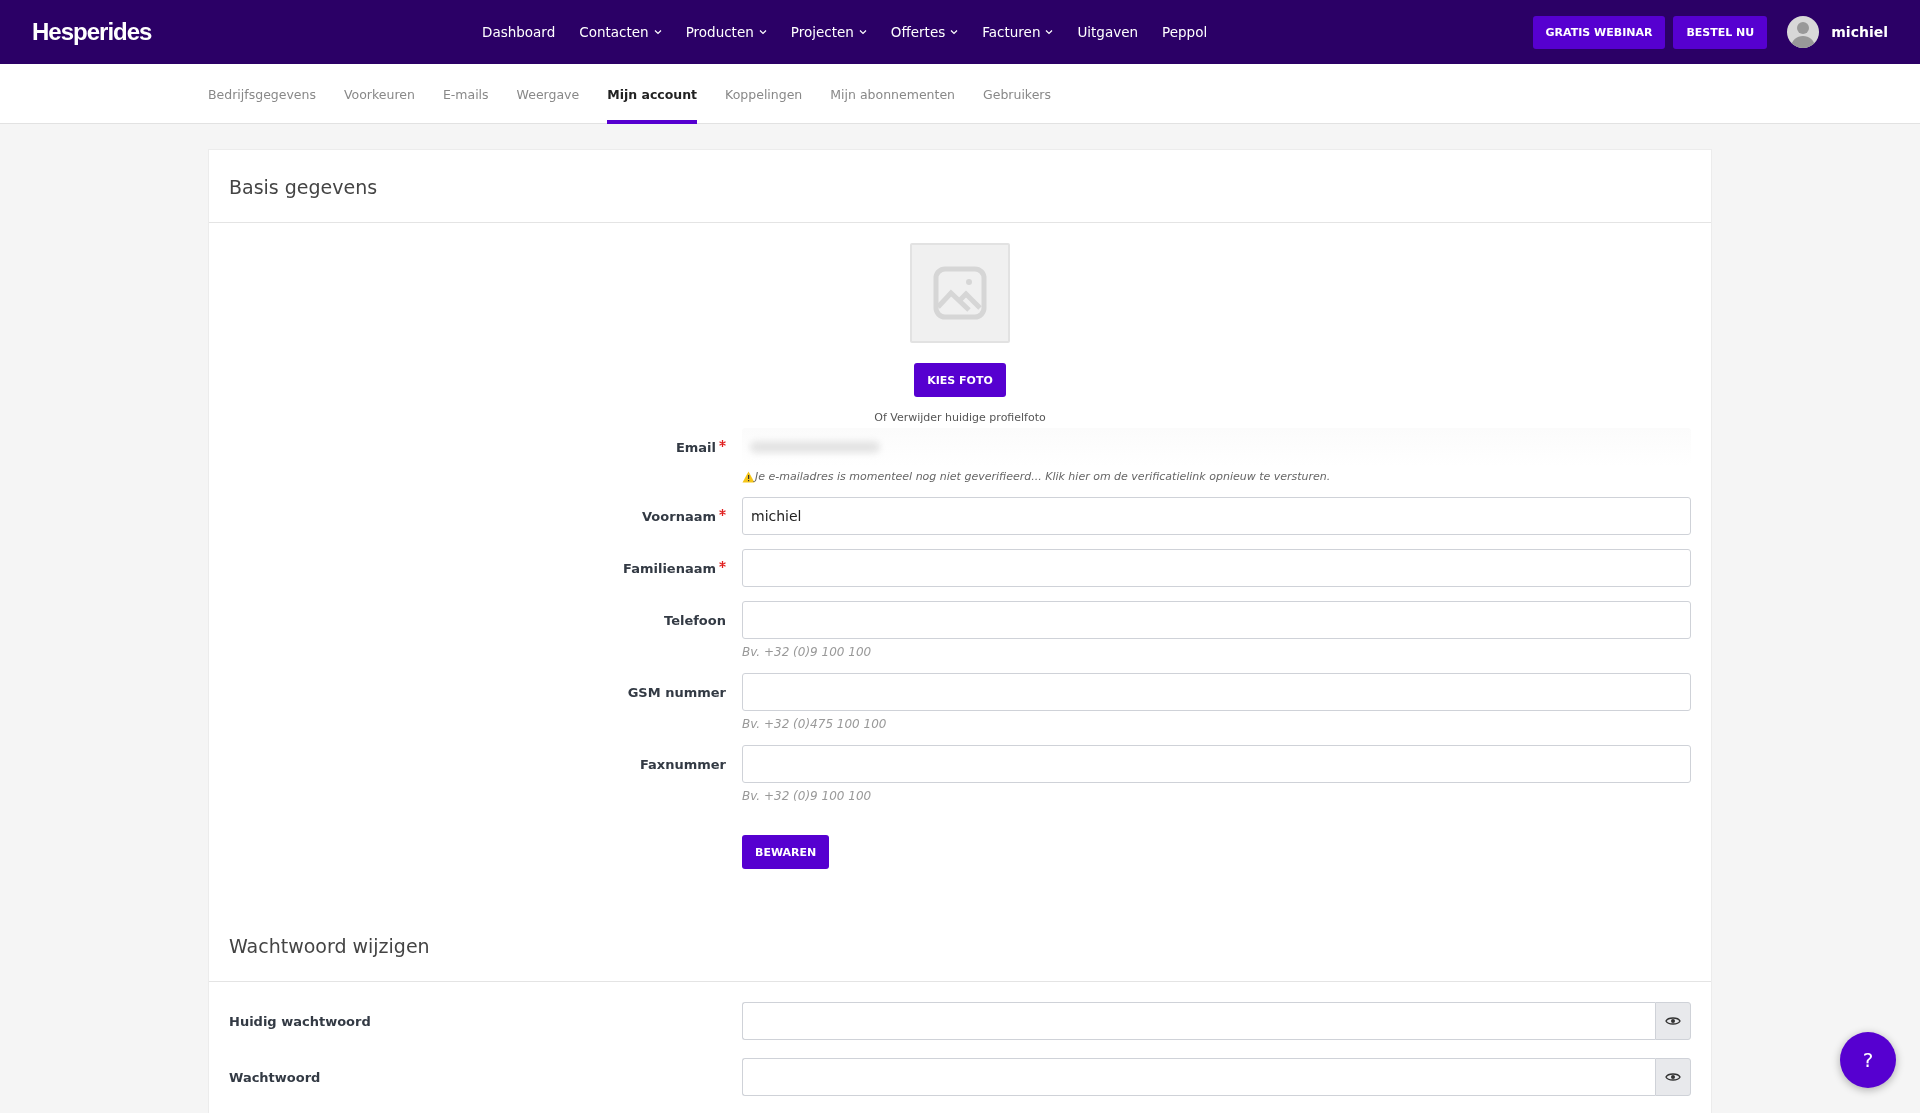  Describe the element at coordinates (1599, 32) in the screenshot. I see `webinar-button: GRATIS WEBINAR` at that location.